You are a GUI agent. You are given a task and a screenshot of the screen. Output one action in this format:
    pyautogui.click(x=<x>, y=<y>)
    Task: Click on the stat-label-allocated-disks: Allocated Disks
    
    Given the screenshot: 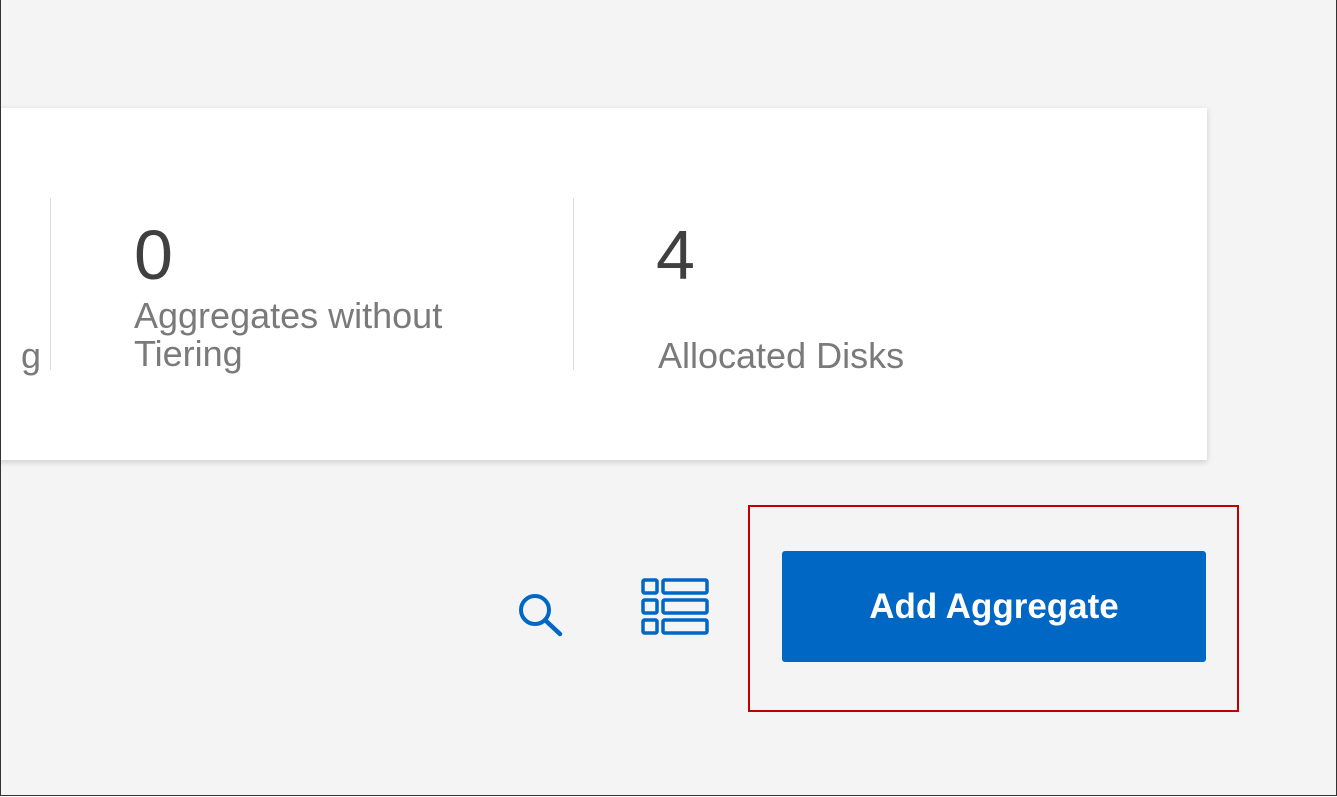 What is the action you would take?
    pyautogui.click(x=781, y=355)
    